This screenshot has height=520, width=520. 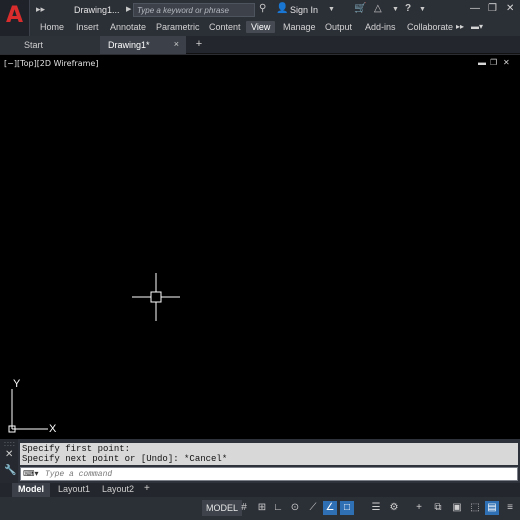 I want to click on polar-icon: ⊙, so click(x=295, y=508).